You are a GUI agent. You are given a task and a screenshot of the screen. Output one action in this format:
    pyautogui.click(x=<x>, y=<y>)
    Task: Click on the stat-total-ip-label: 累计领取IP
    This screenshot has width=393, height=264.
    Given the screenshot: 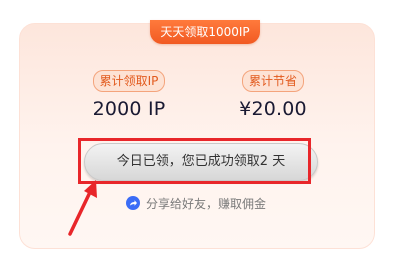 What is the action you would take?
    pyautogui.click(x=129, y=81)
    